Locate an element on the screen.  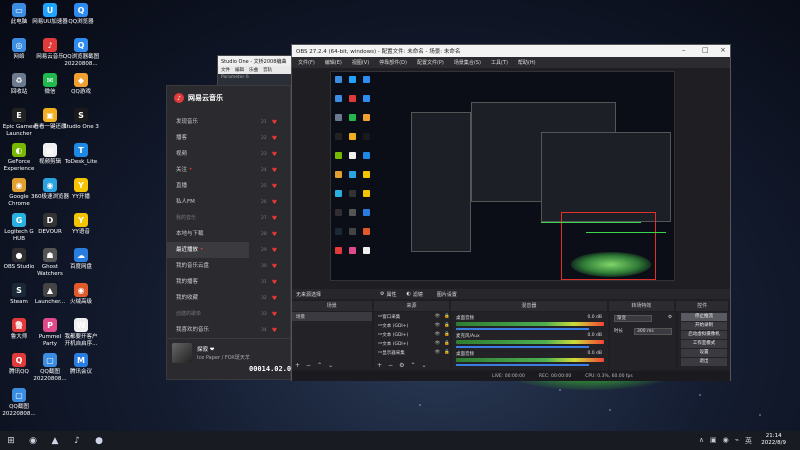
tray-icon: ▣ is located at coordinates (713, 441).